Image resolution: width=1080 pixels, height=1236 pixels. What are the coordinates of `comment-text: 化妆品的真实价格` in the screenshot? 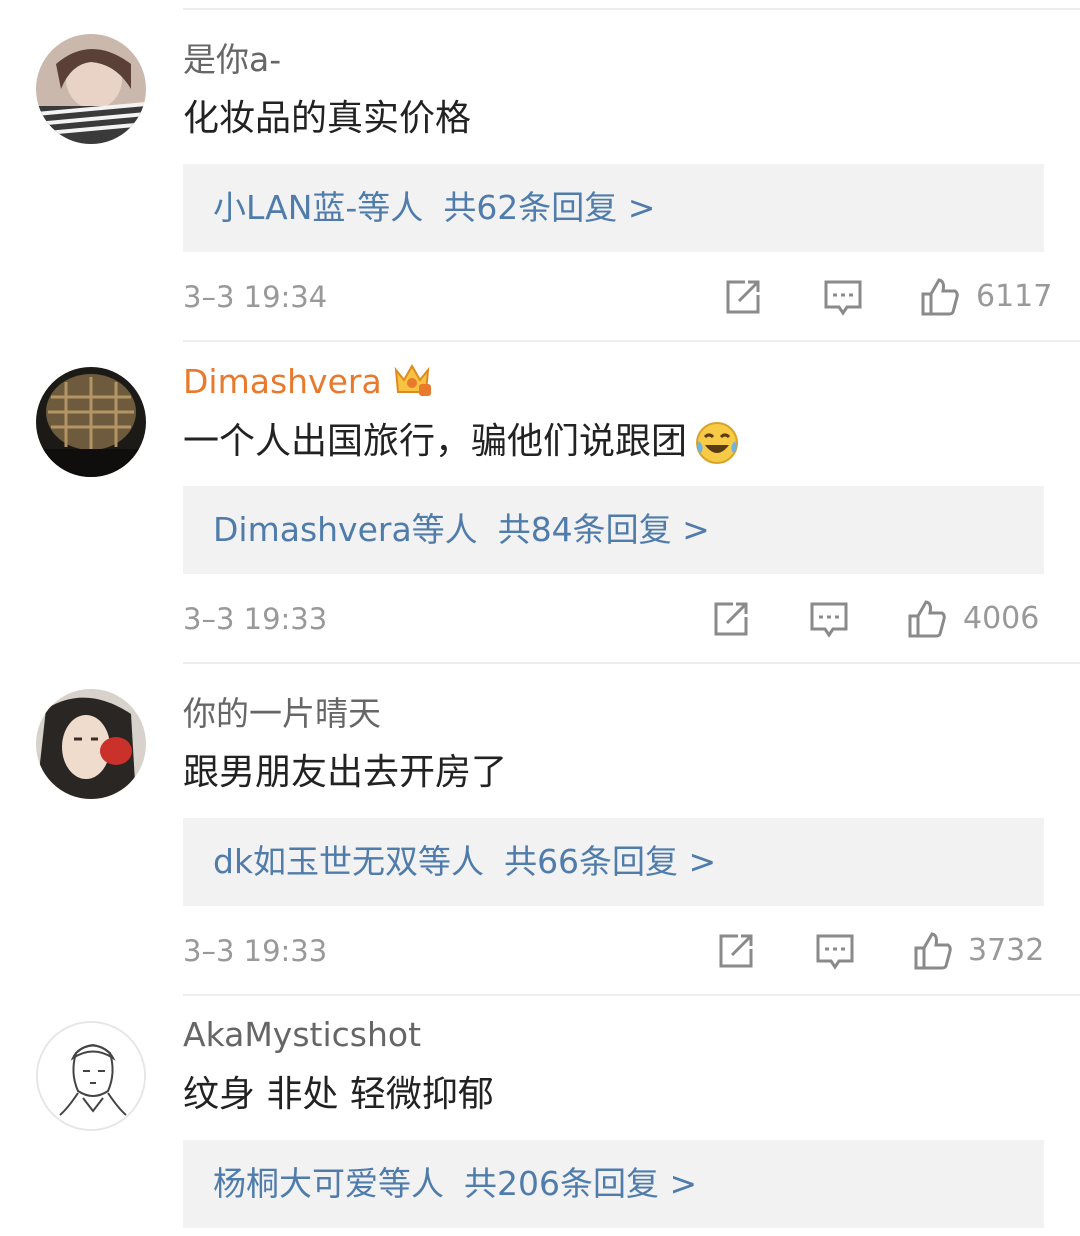 It's located at (327, 118).